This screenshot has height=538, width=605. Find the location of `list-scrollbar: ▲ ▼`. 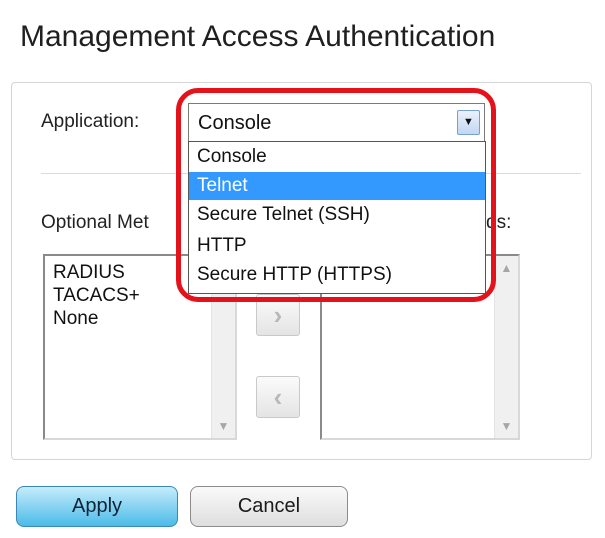

list-scrollbar: ▲ ▼ is located at coordinates (506, 347).